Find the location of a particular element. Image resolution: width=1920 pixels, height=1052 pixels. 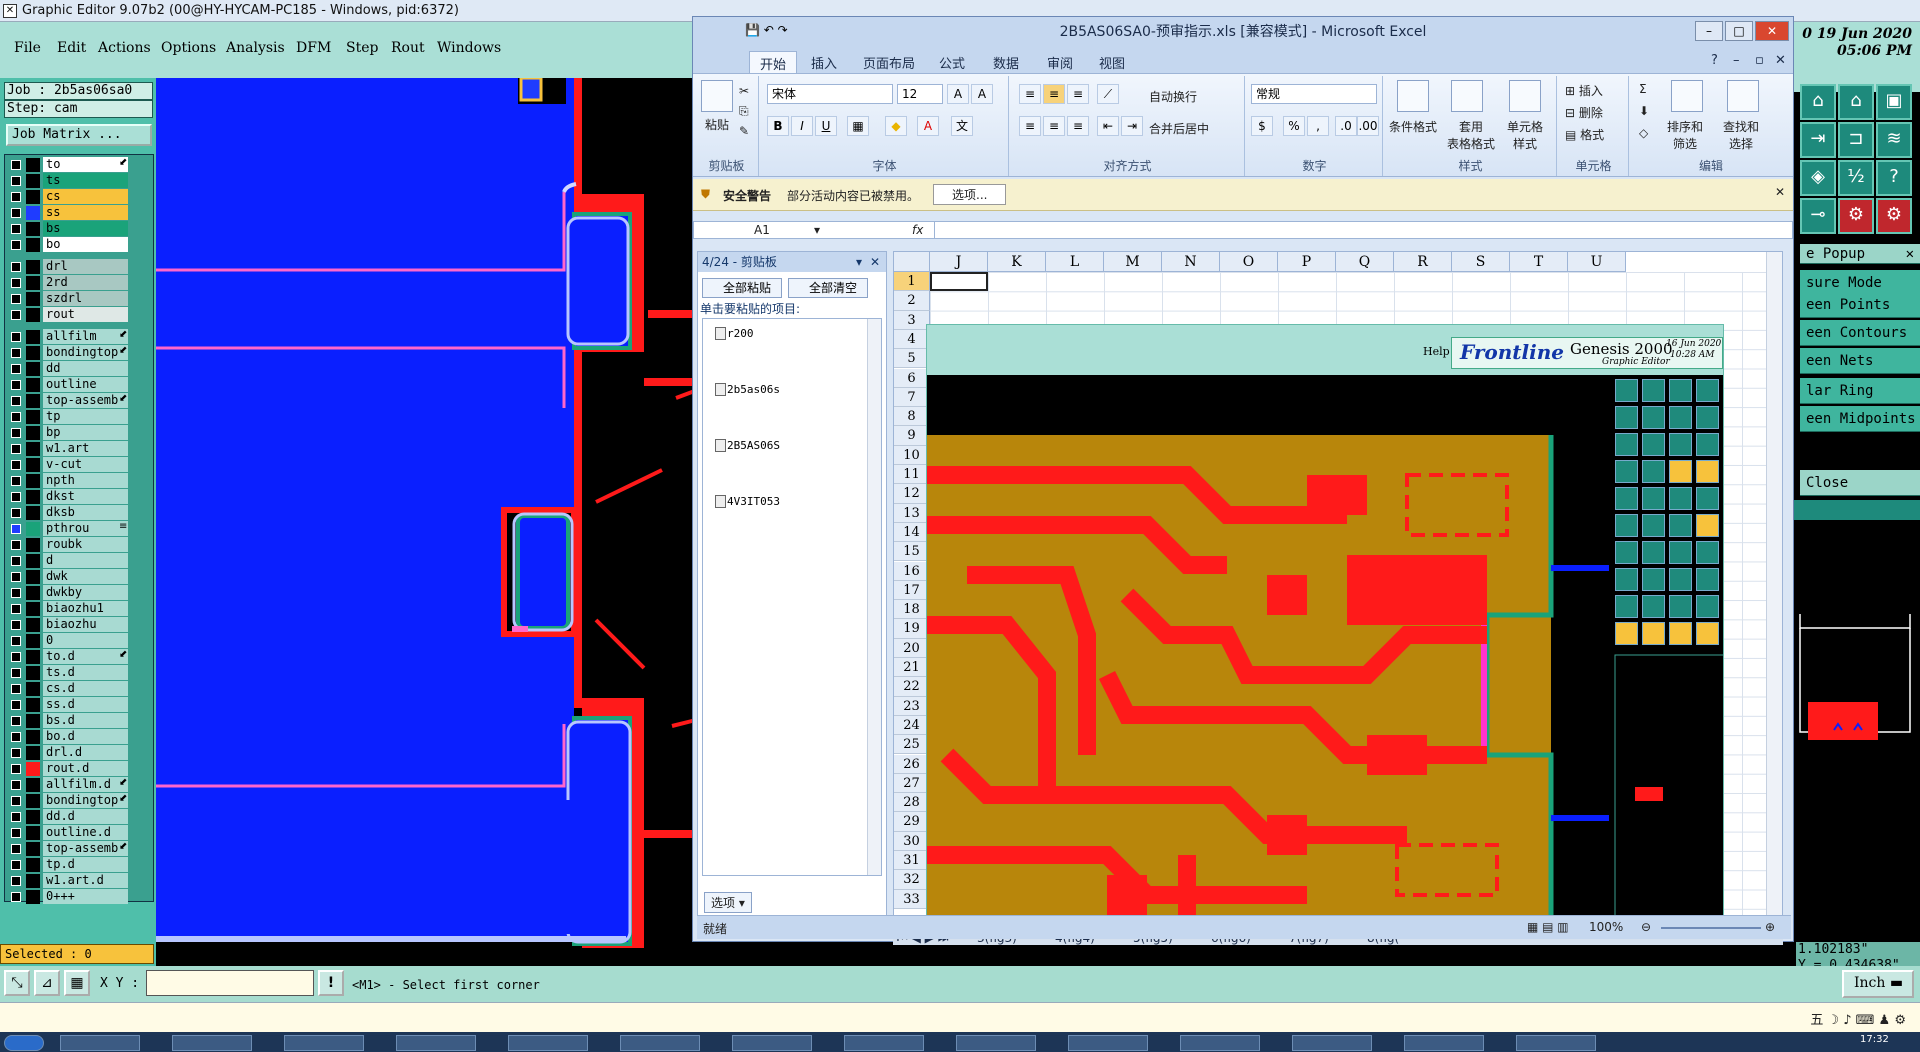

underline-icon: U is located at coordinates (826, 126).